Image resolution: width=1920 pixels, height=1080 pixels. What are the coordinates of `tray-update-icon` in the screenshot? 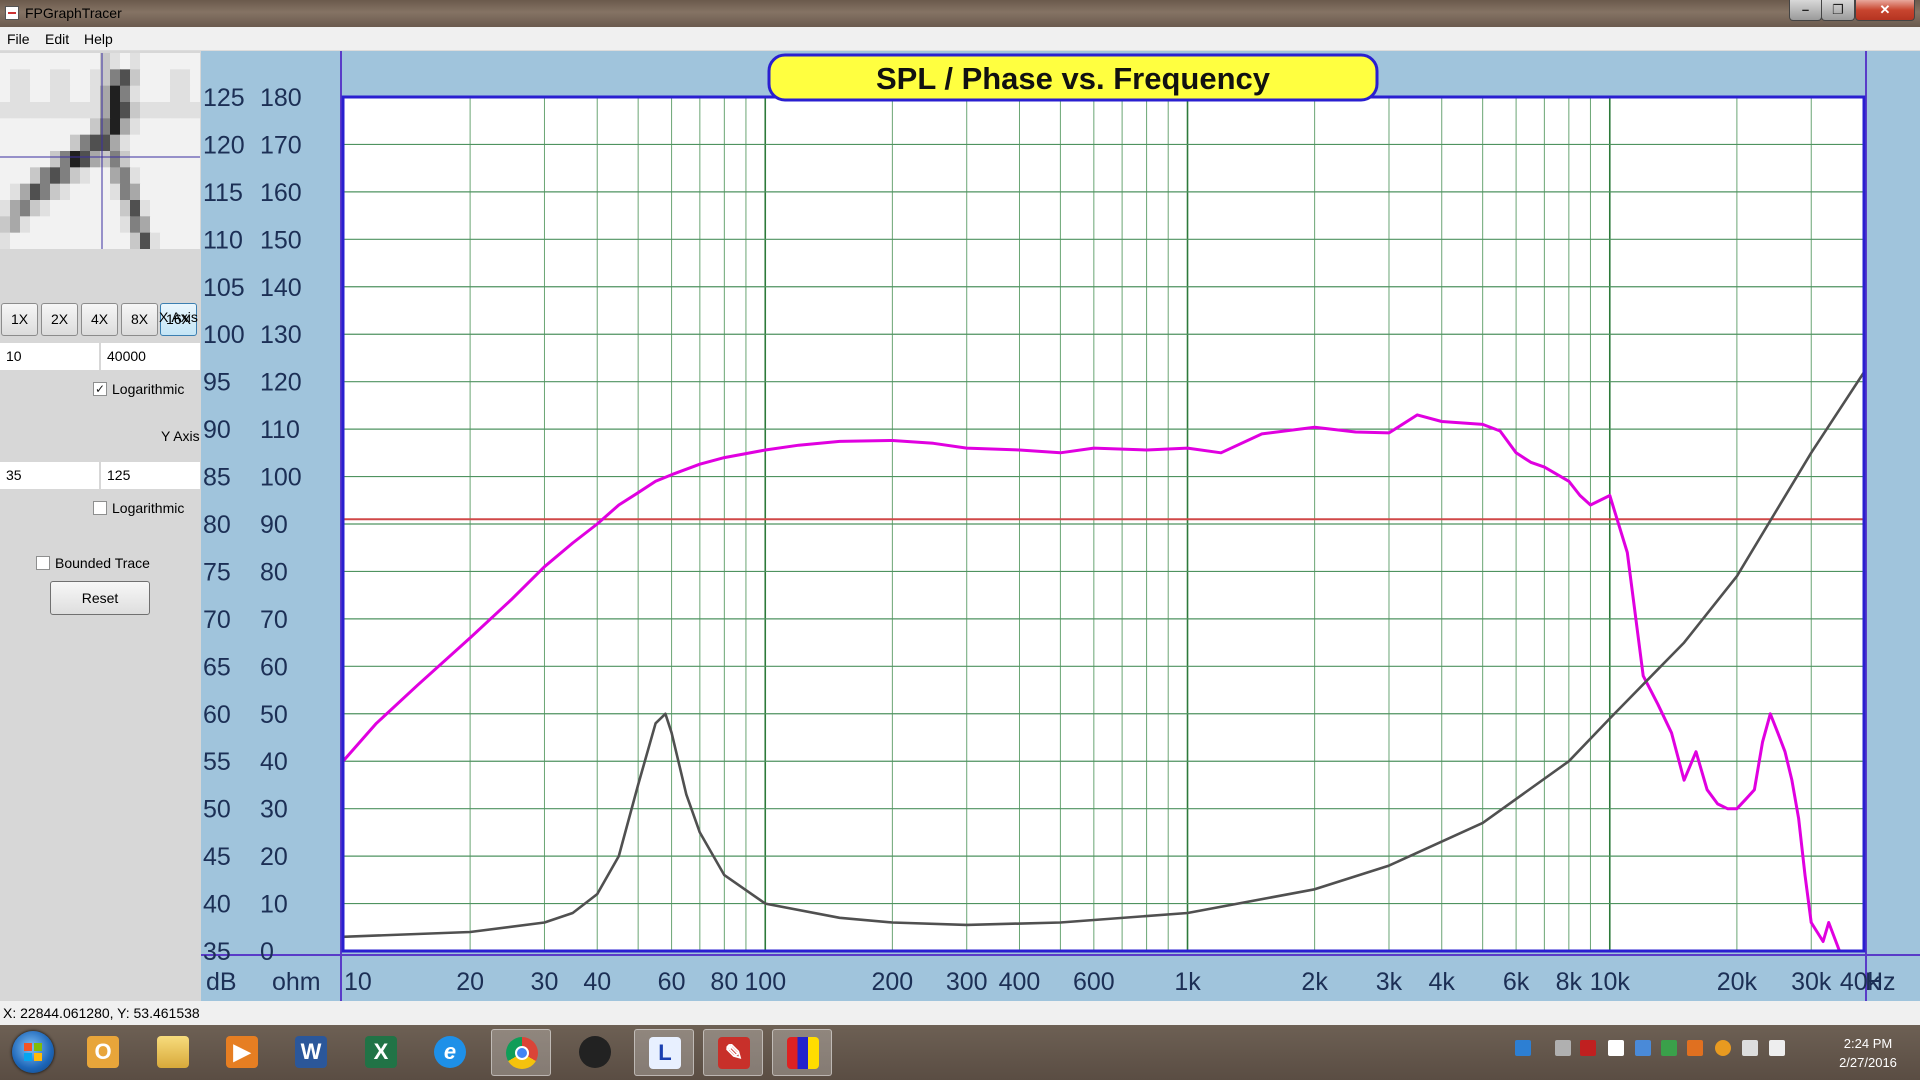 It's located at (1669, 1048).